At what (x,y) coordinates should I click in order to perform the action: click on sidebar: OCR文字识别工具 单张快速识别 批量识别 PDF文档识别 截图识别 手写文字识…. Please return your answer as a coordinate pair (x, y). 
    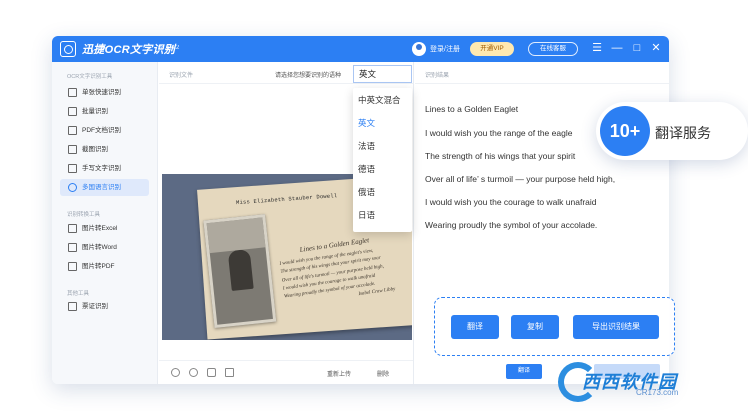
    Looking at the image, I should click on (105, 223).